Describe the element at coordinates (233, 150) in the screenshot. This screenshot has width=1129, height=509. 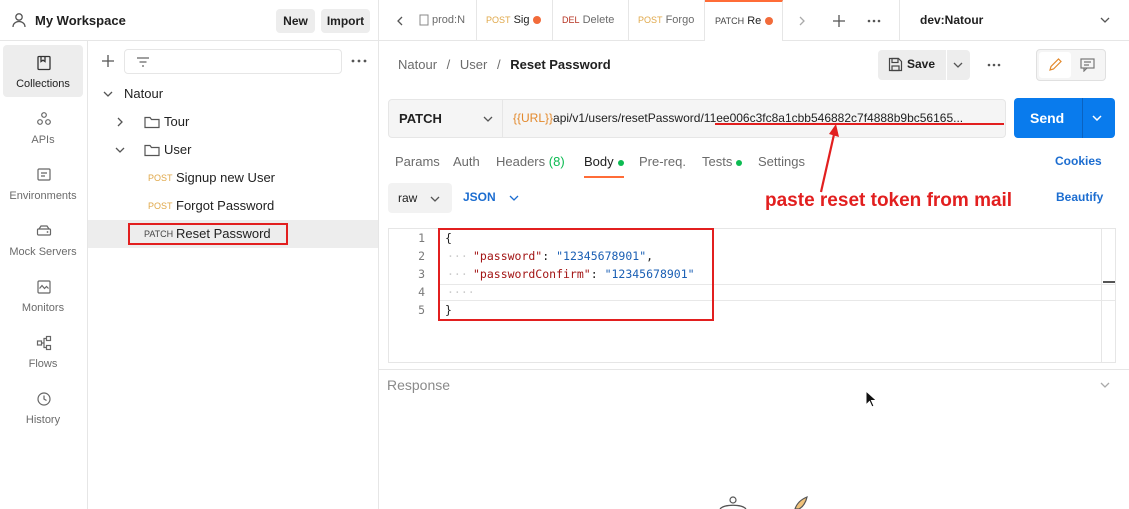
I see `folder-user: User` at that location.